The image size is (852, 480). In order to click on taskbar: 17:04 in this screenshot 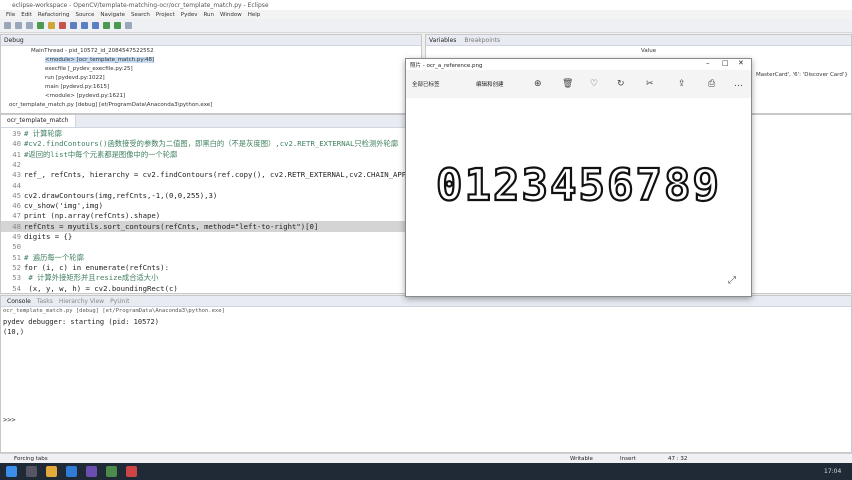, I will do `click(426, 471)`.